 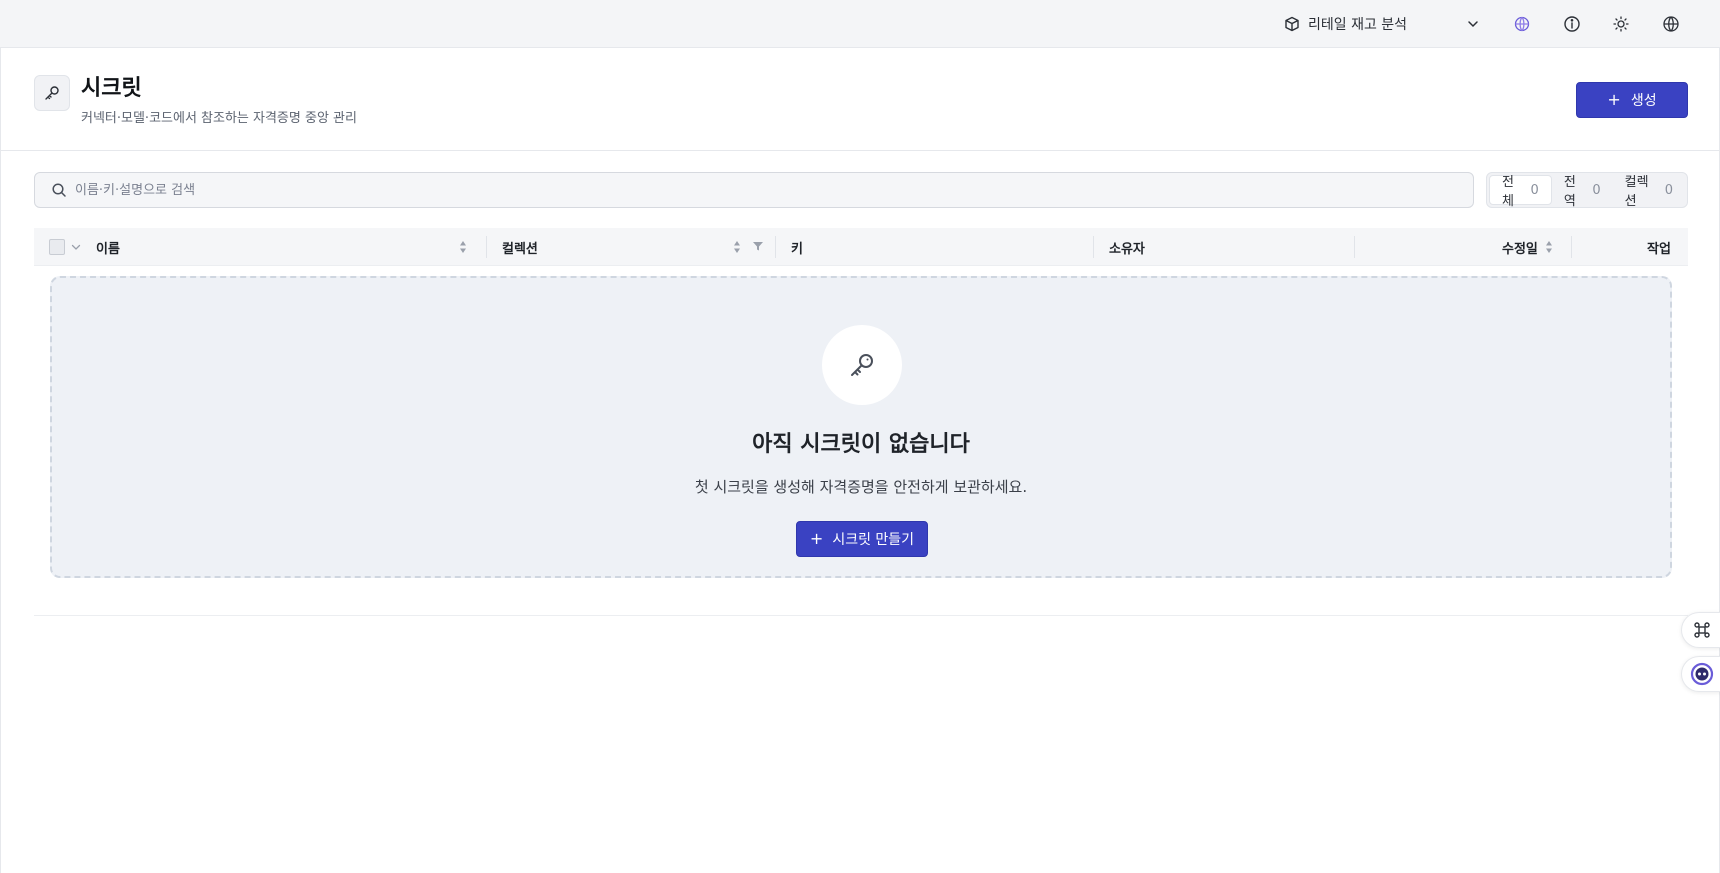 What do you see at coordinates (861, 247) in the screenshot?
I see `table-header: 이름 컬렉션 키 소유자 수정일 작업` at bounding box center [861, 247].